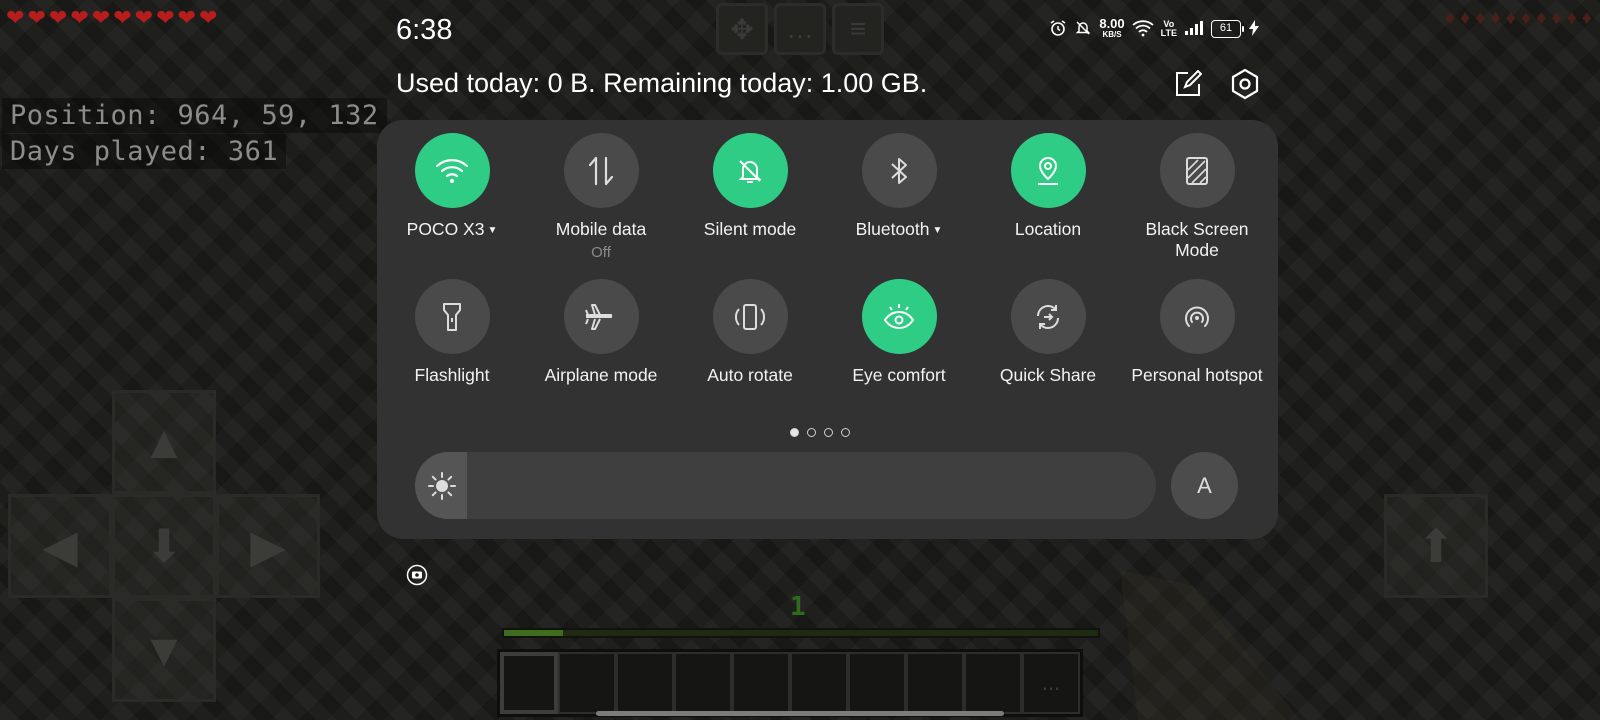  I want to click on volte-line2: LTE, so click(1168, 33).